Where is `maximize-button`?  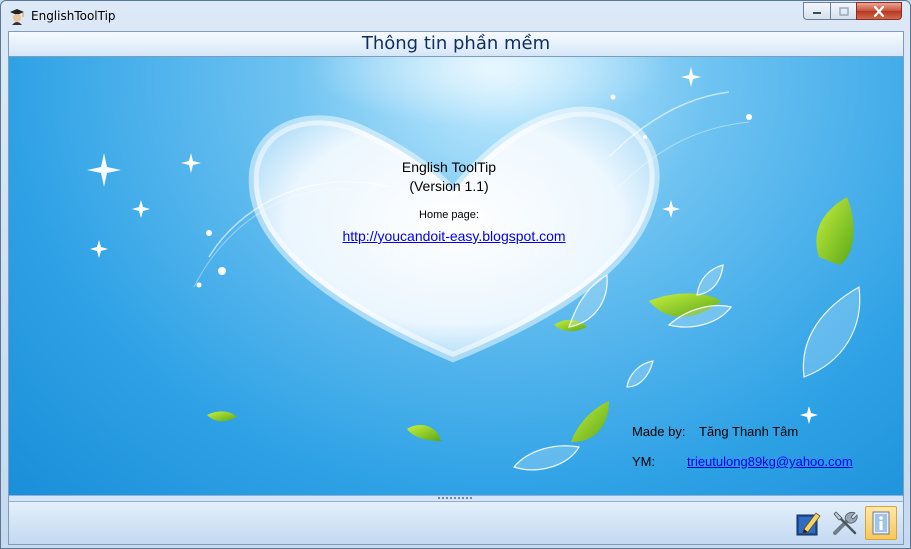 maximize-button is located at coordinates (843, 11).